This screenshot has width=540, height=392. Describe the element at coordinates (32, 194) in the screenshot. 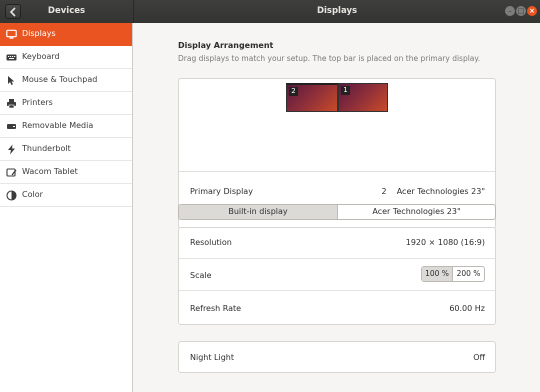

I see `sidebar-item-label: Color` at that location.